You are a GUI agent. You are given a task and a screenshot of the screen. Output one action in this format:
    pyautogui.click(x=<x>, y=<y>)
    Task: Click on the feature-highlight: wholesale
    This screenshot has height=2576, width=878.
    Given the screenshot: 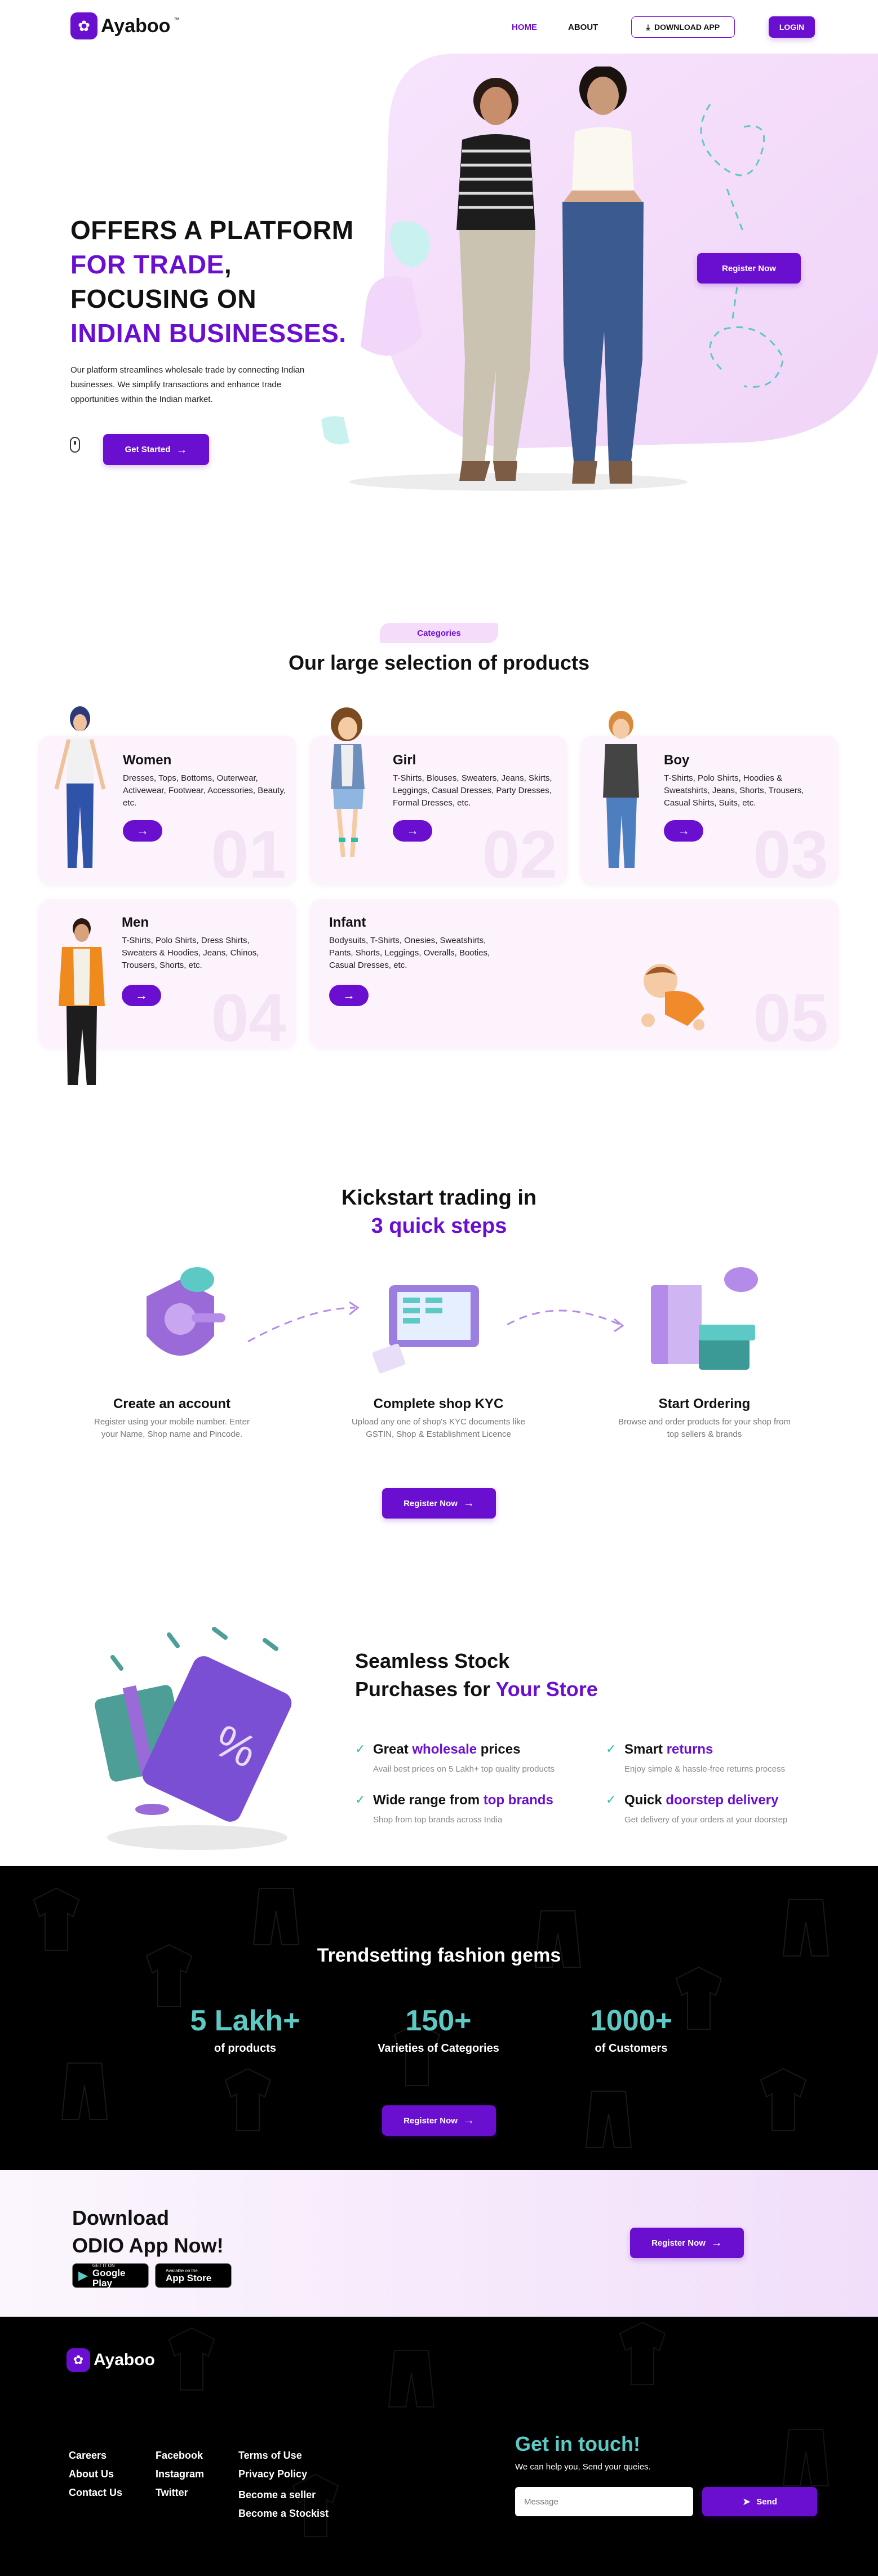 What is the action you would take?
    pyautogui.click(x=444, y=1749)
    